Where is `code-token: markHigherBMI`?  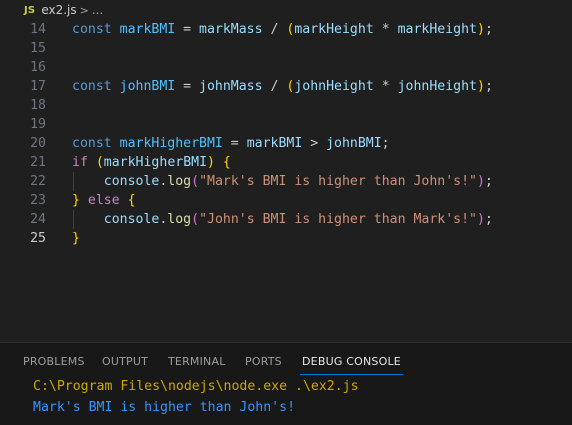 code-token: markHigherBMI is located at coordinates (155, 162).